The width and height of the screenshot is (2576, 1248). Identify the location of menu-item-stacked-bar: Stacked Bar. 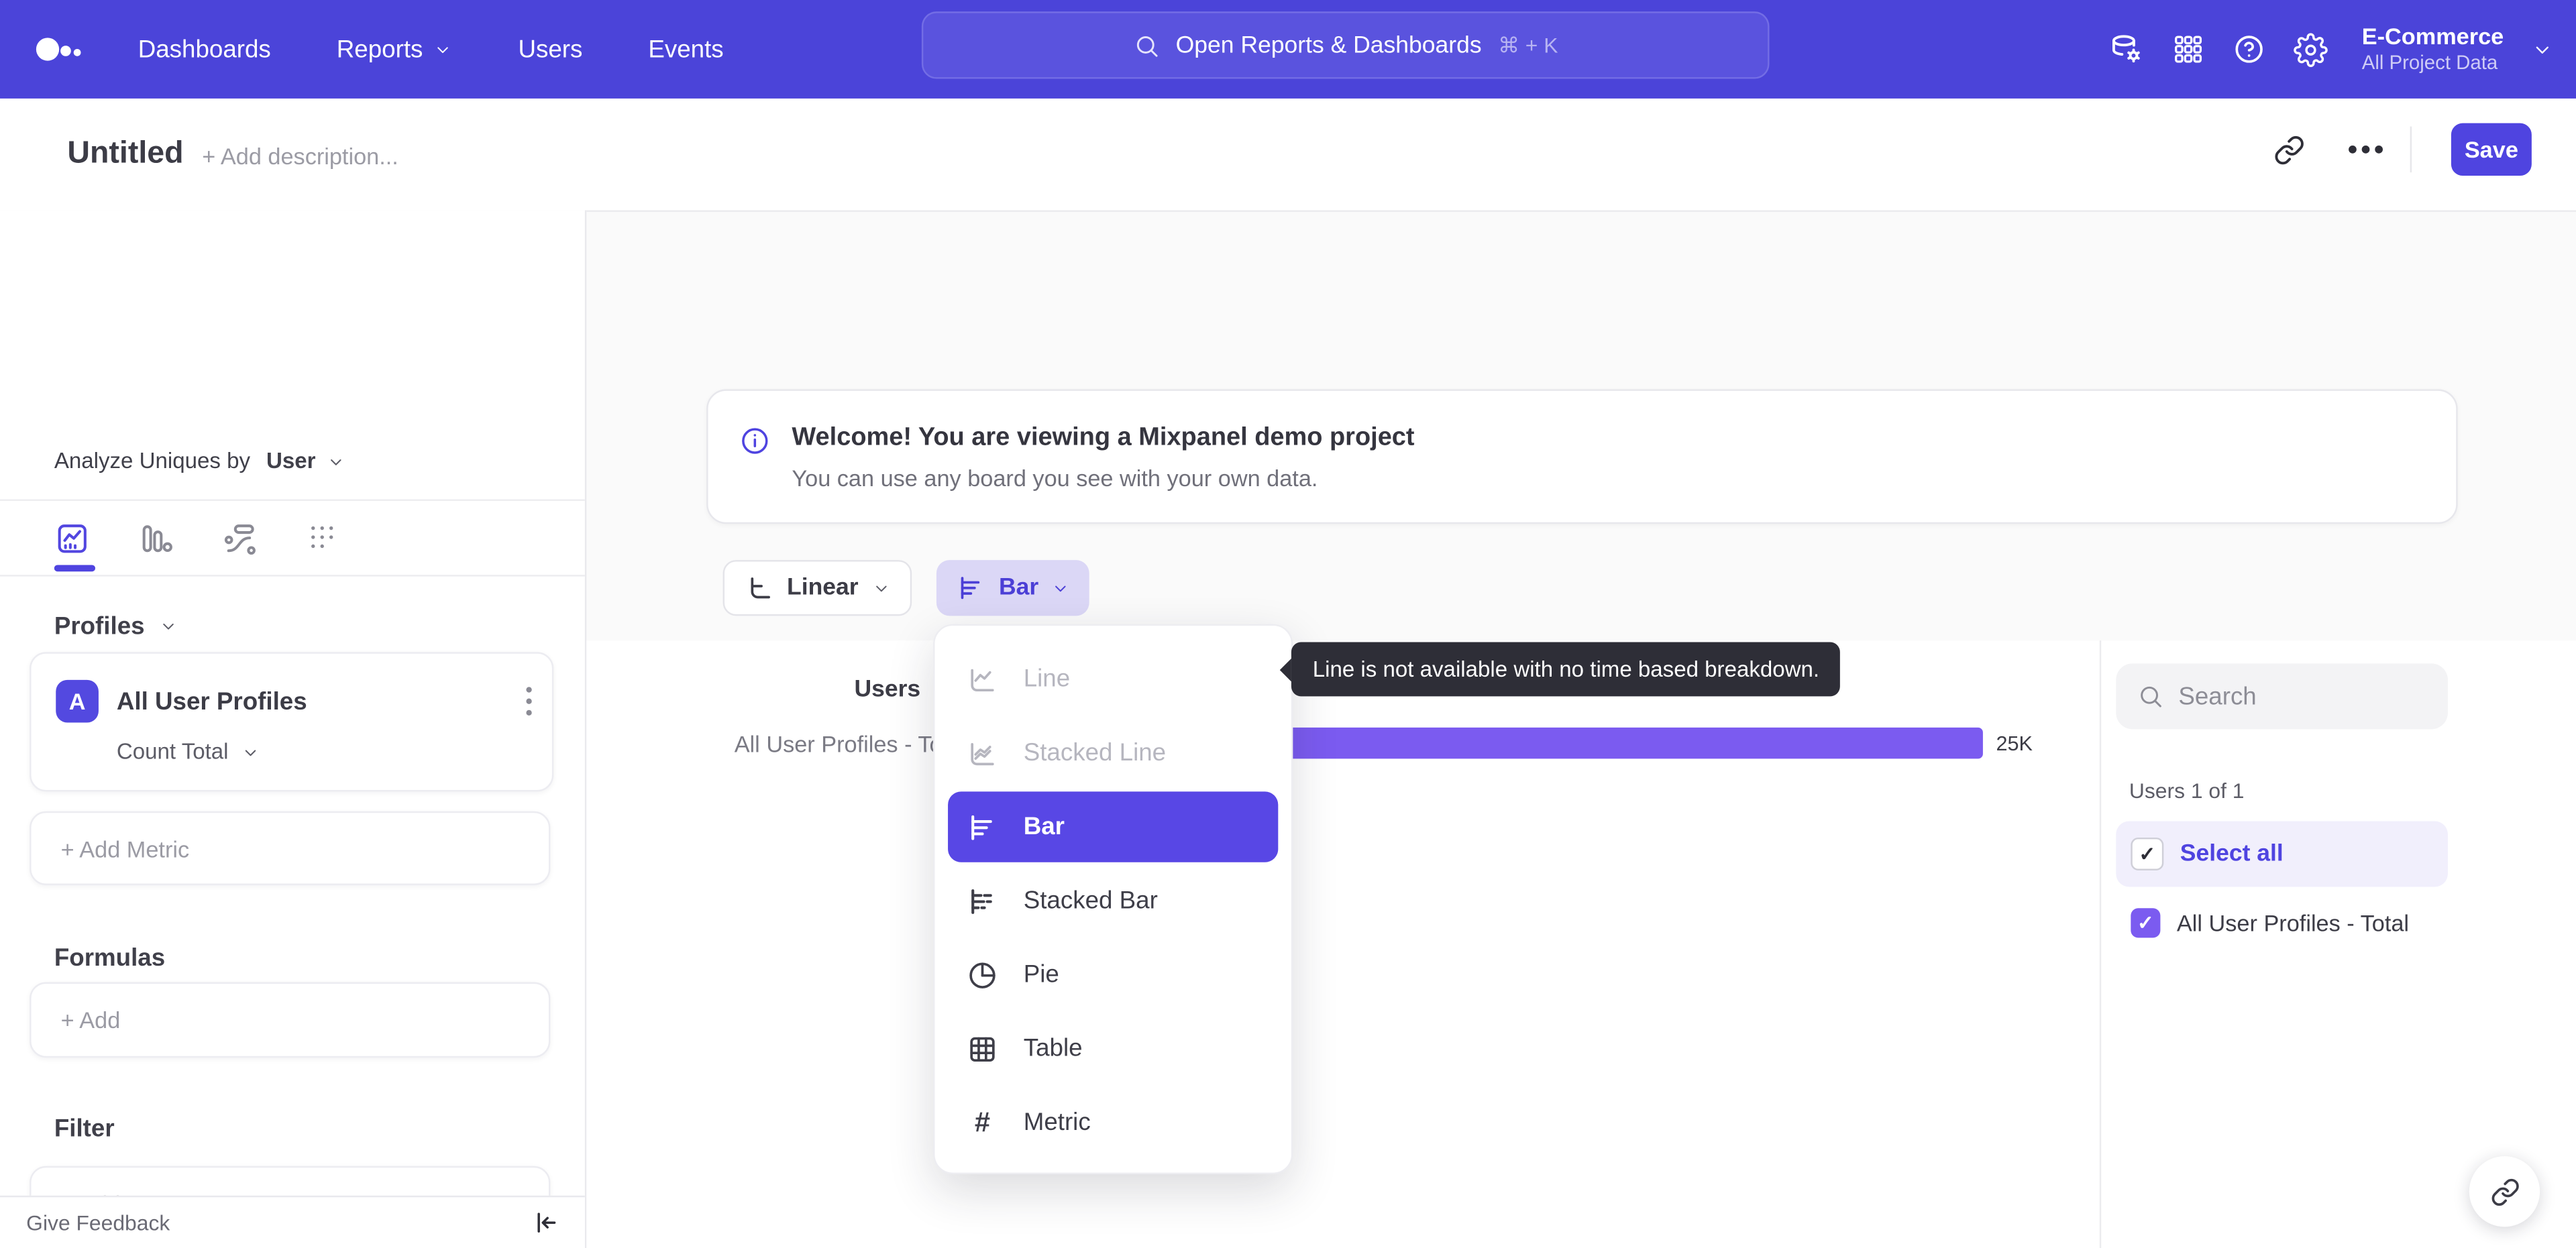
(1112, 901).